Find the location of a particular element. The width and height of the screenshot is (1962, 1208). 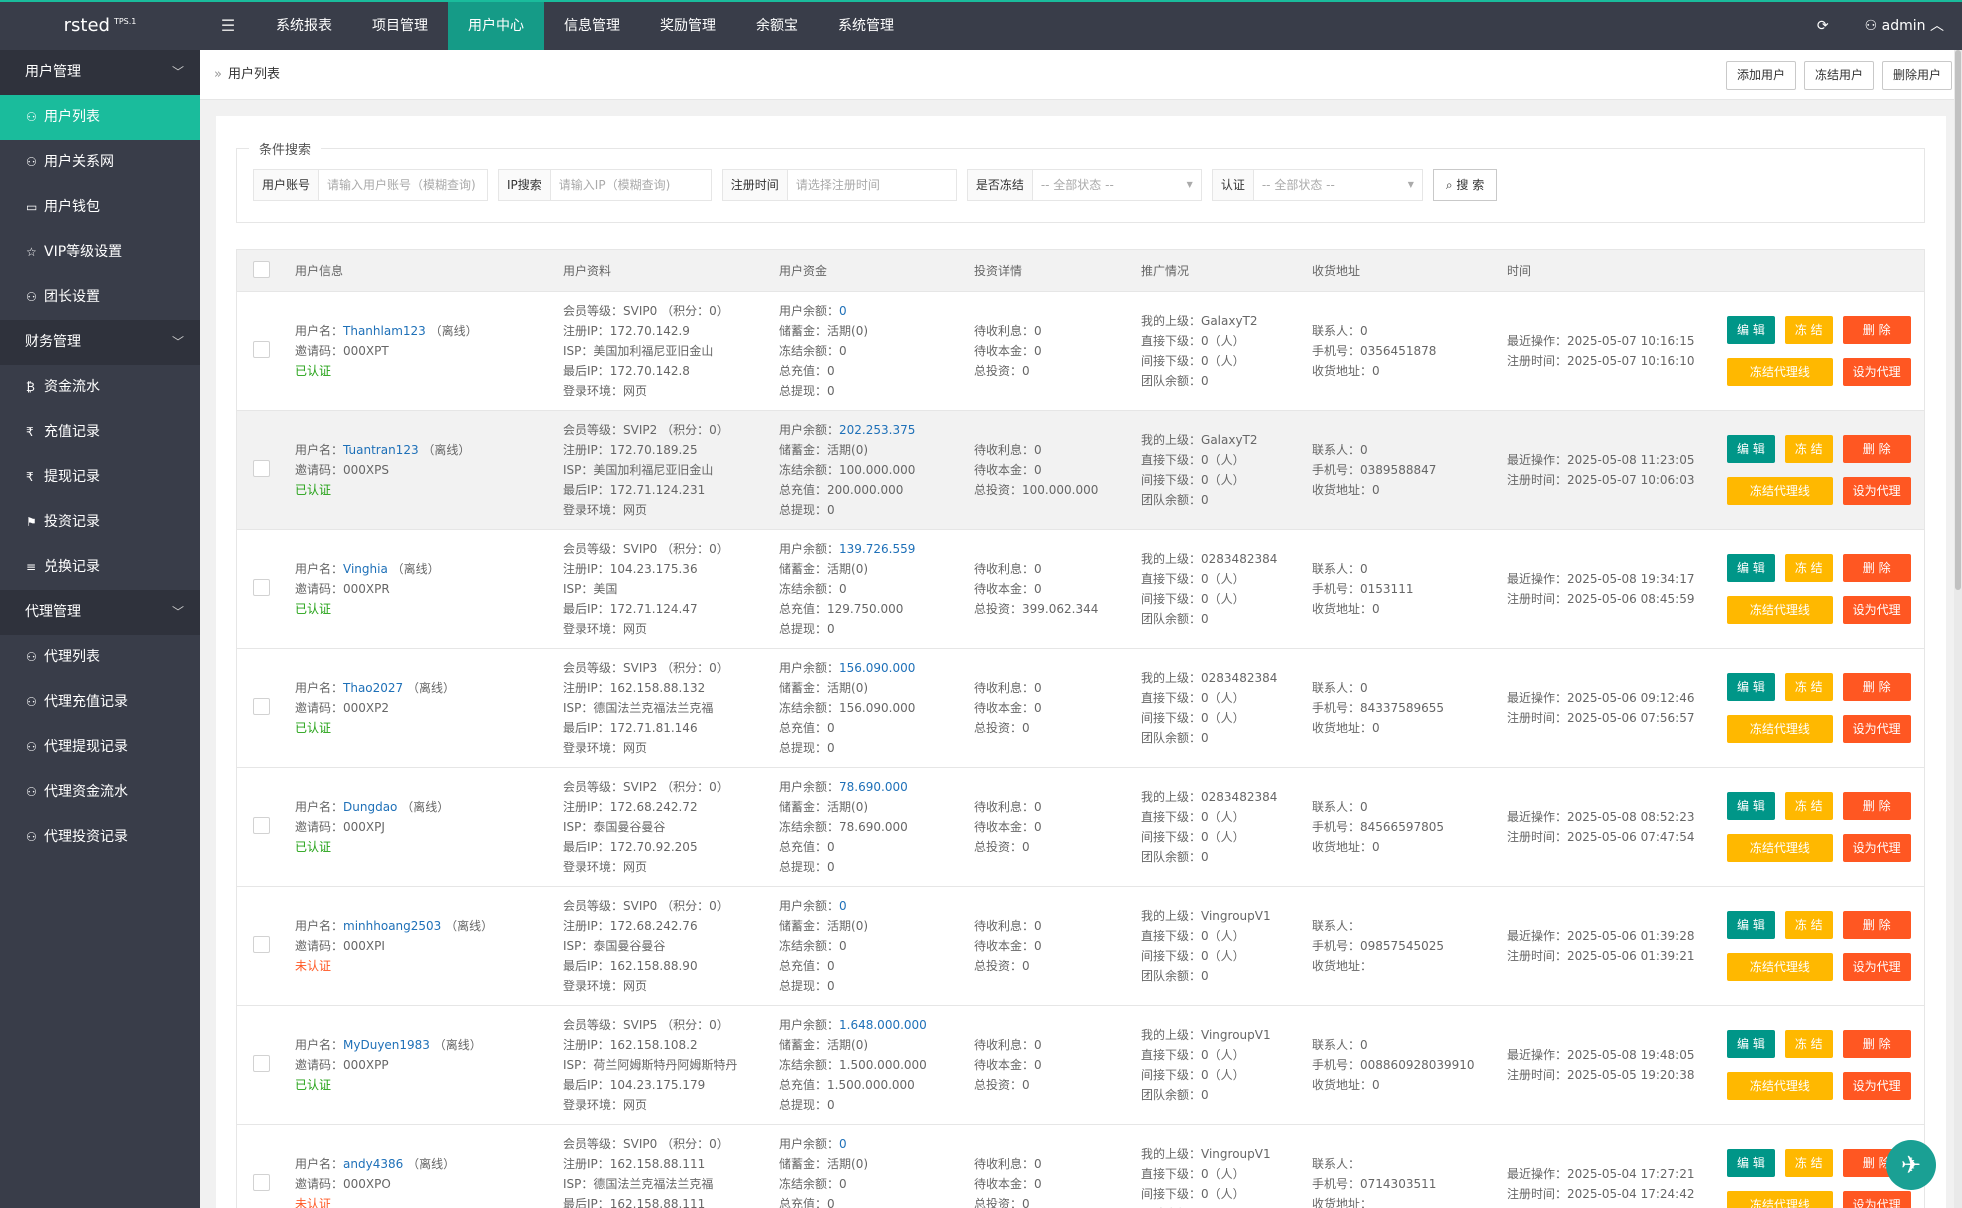

refresh-icon: ⟳ is located at coordinates (1823, 26).